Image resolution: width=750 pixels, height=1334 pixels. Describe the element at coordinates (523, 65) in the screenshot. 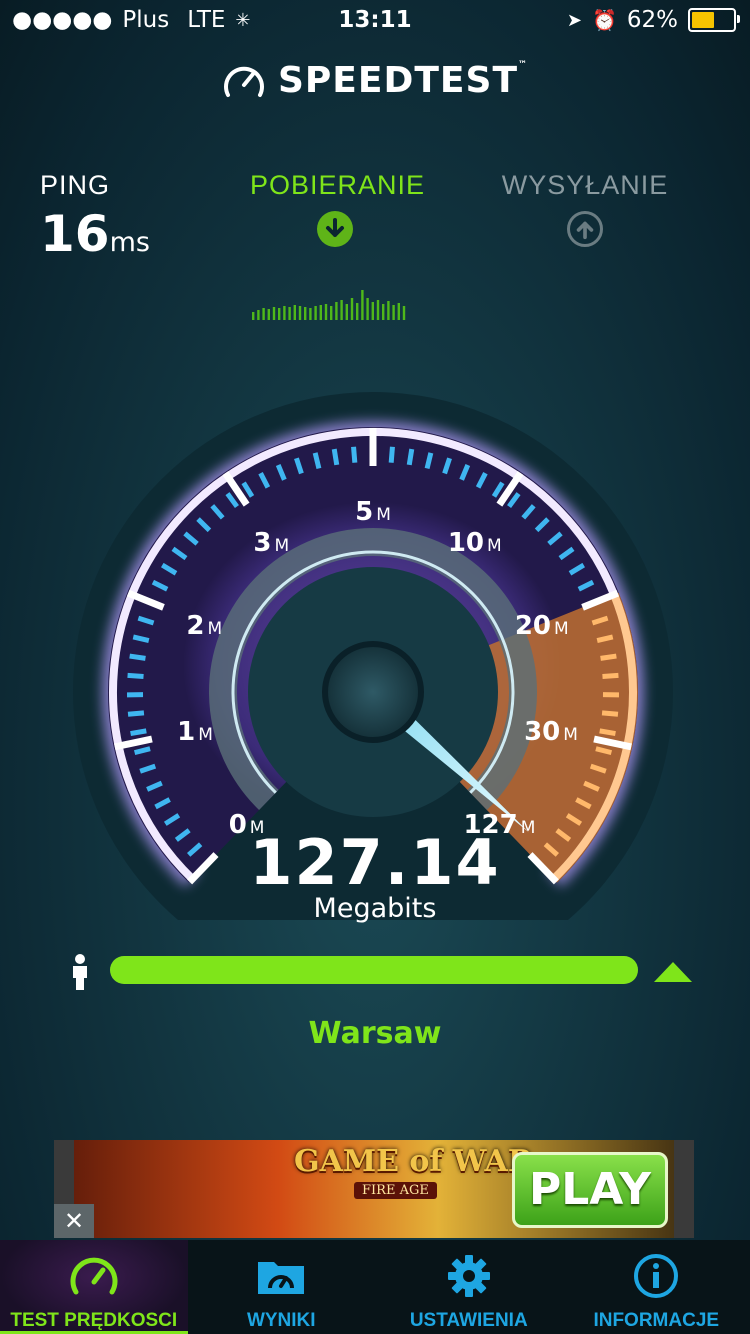

I see `trademark-symbol: ™` at that location.